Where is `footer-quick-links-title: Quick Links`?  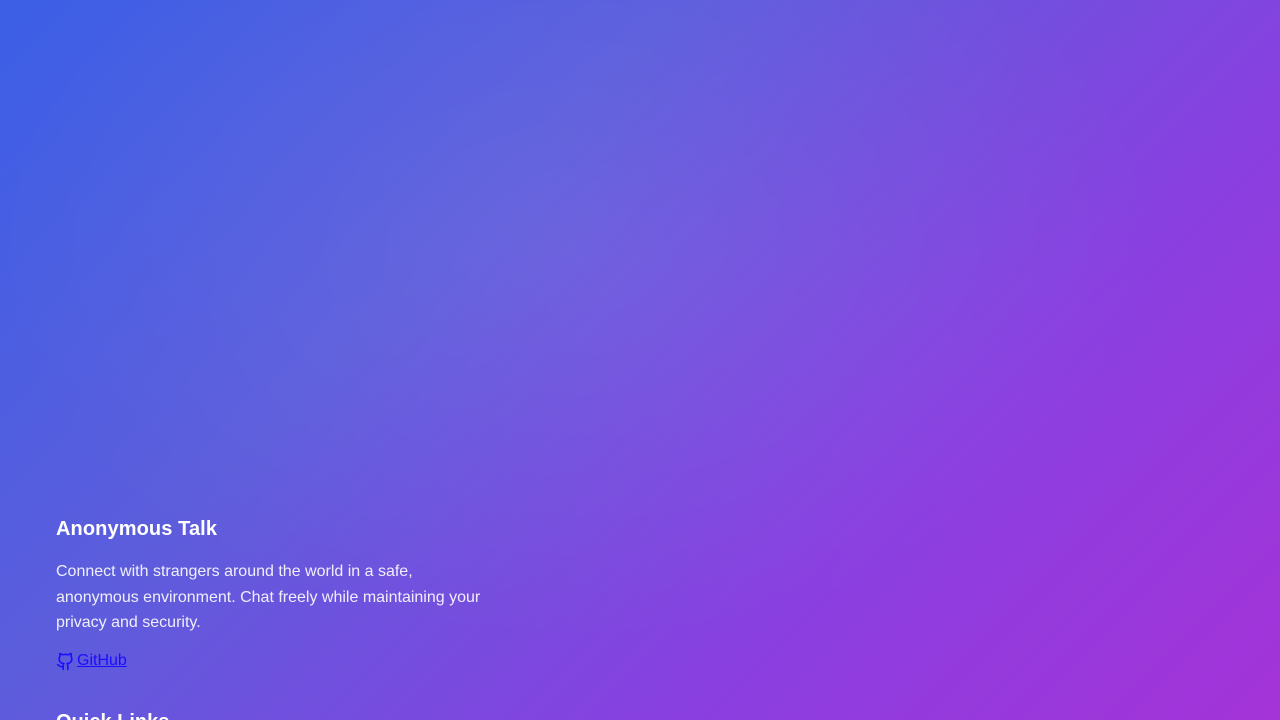 footer-quick-links-title: Quick Links is located at coordinates (112, 715).